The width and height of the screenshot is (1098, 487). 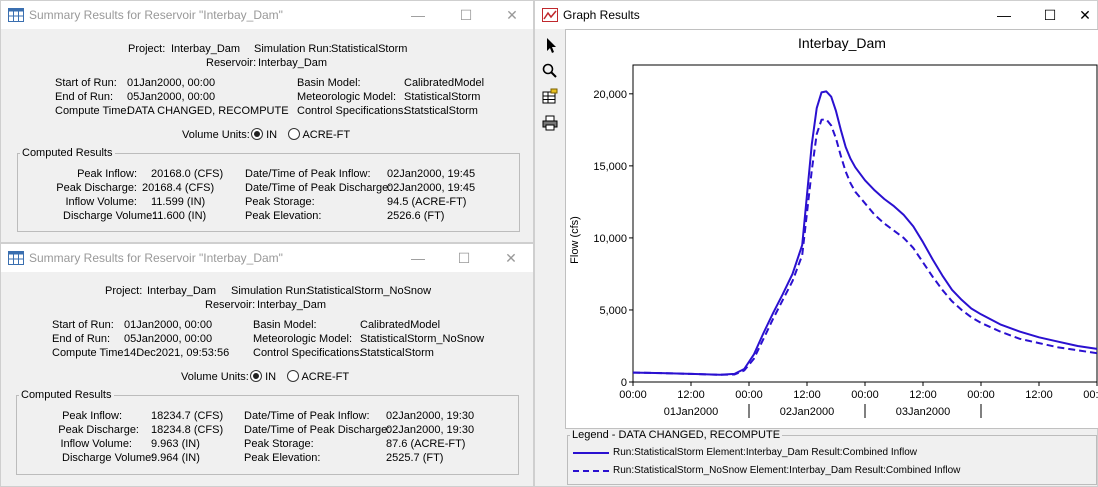 What do you see at coordinates (215, 377) in the screenshot?
I see `volume-units-label: Volume Units:` at bounding box center [215, 377].